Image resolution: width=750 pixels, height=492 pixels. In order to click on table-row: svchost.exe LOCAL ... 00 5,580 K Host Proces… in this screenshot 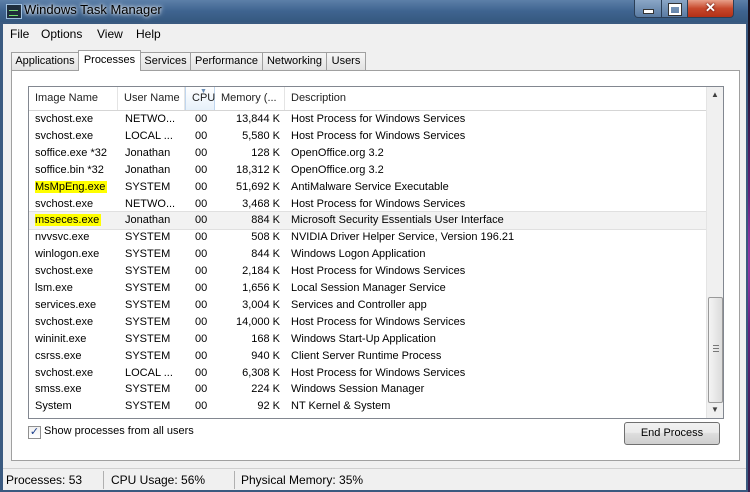, I will do `click(368, 136)`.